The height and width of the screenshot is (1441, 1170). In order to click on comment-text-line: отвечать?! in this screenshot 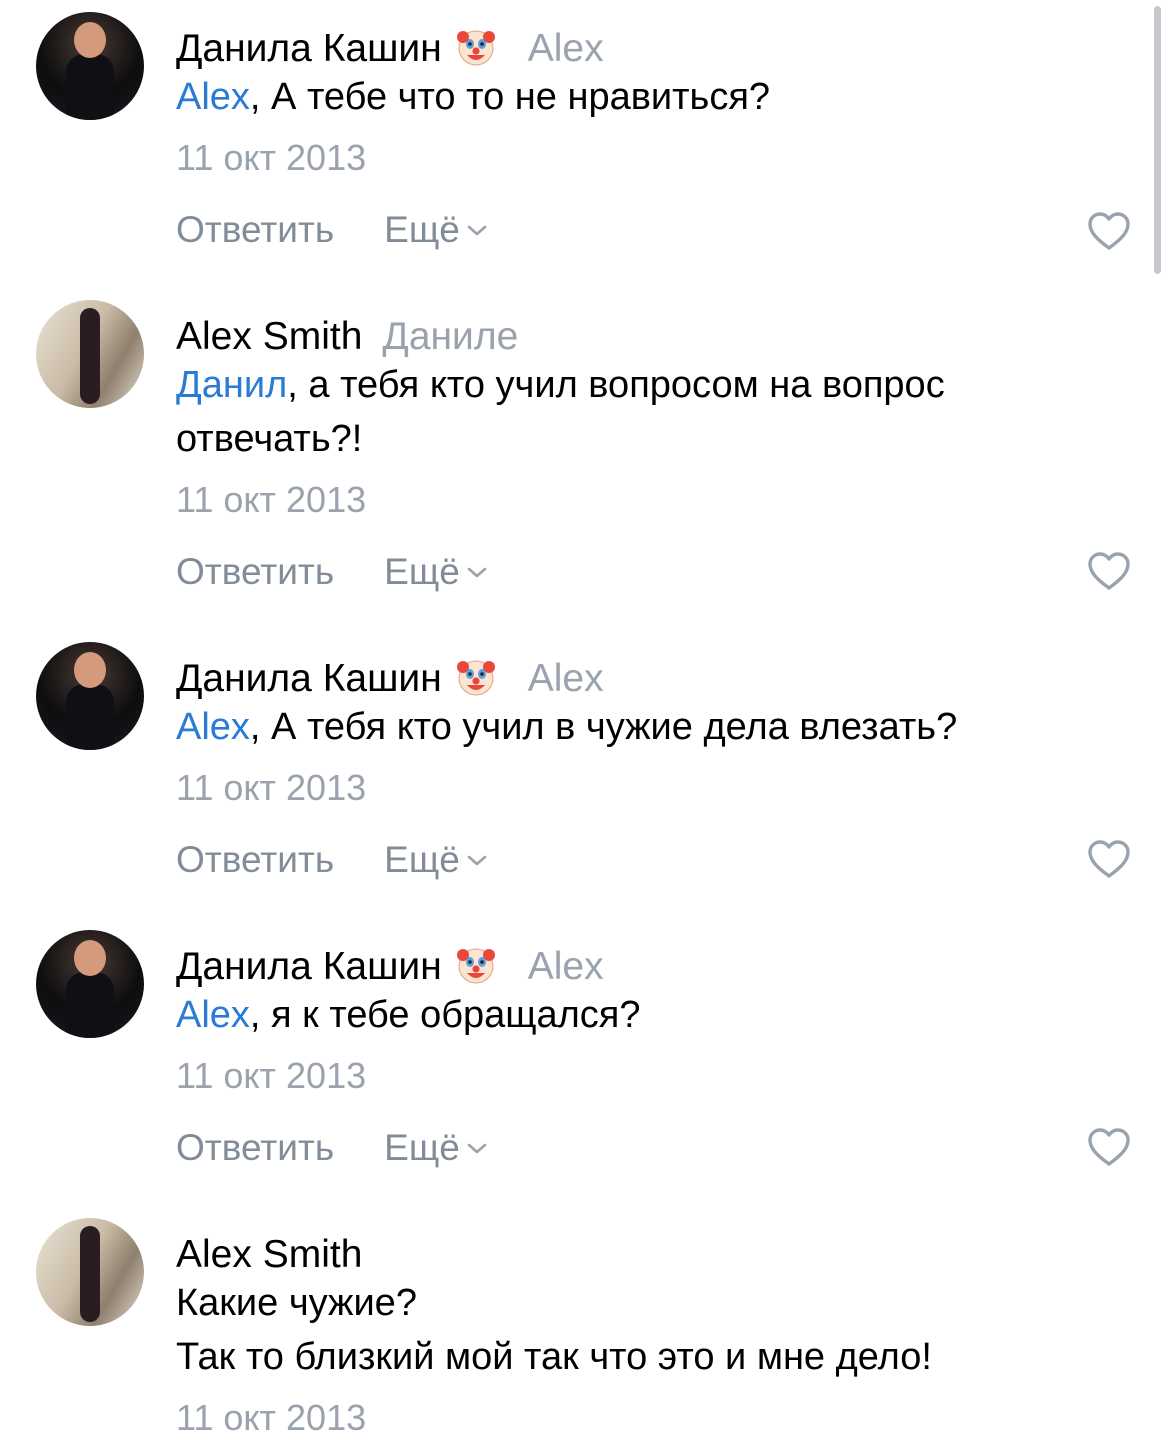, I will do `click(269, 439)`.